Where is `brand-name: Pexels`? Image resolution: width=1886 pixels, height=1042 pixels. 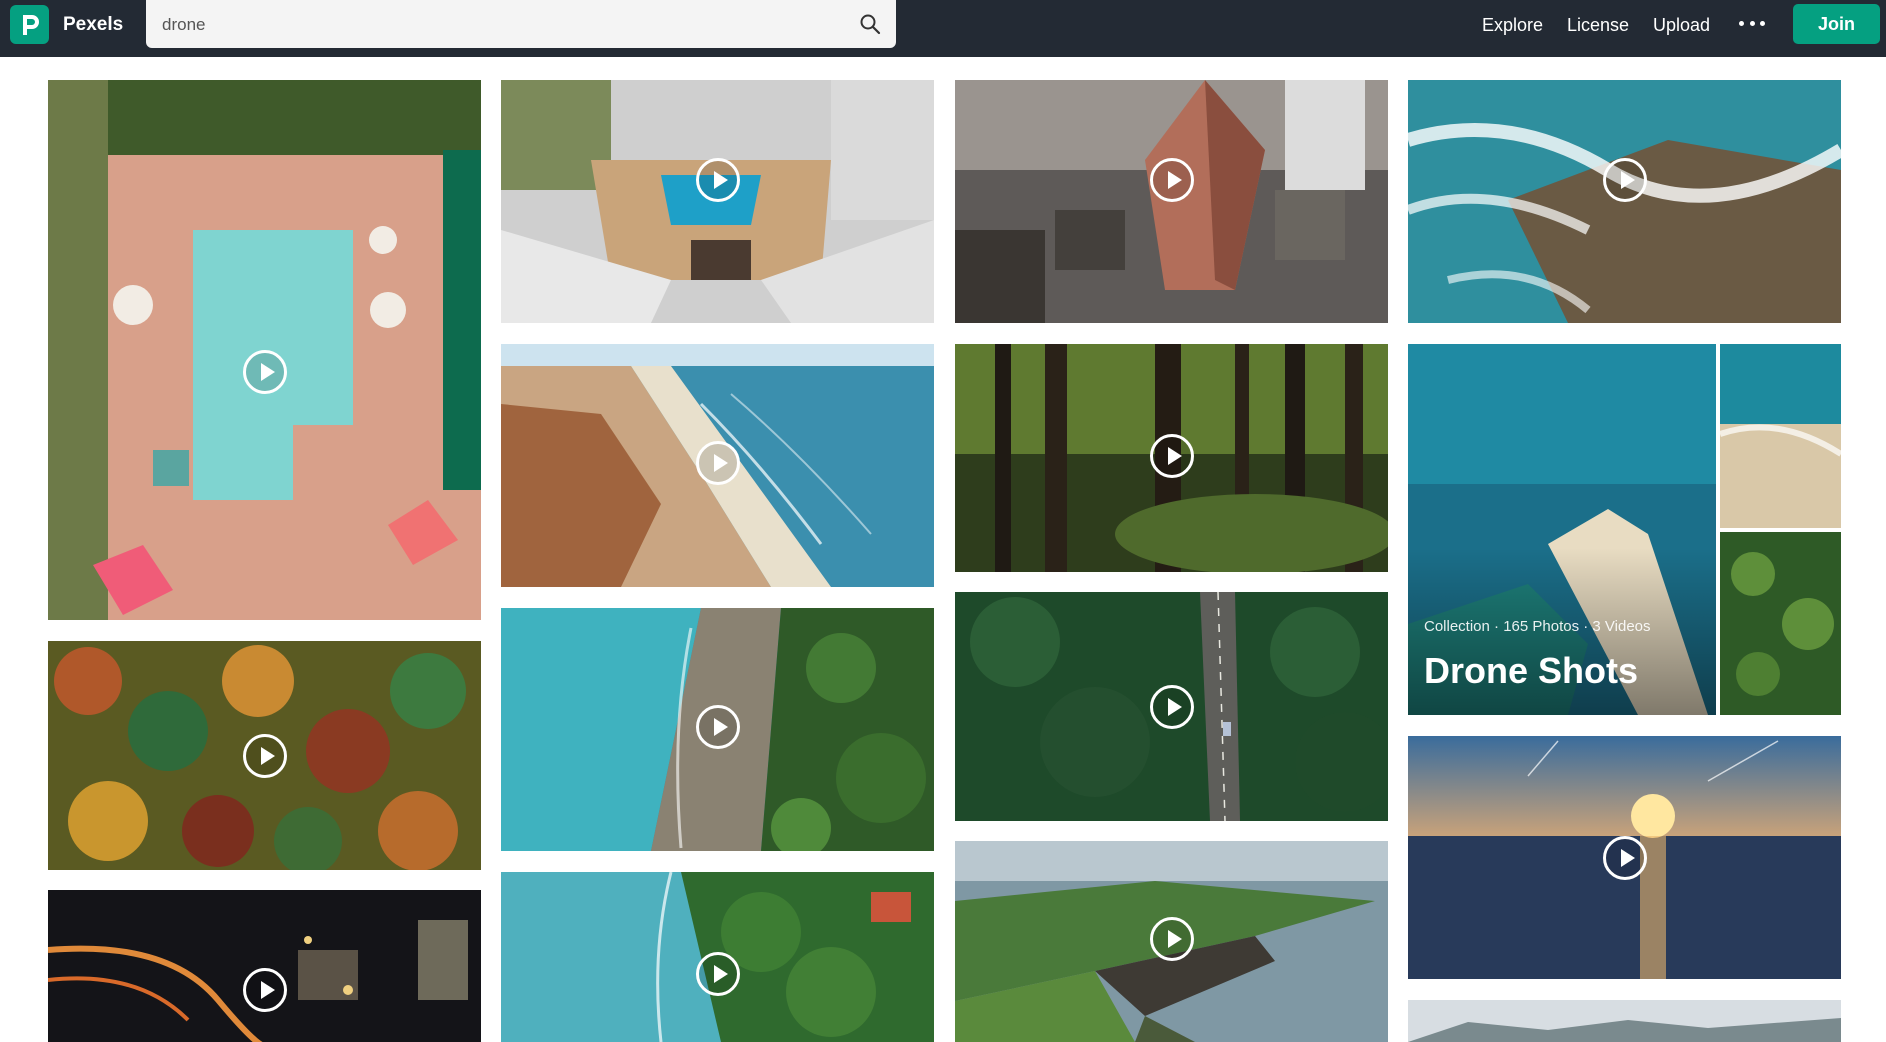 brand-name: Pexels is located at coordinates (93, 25).